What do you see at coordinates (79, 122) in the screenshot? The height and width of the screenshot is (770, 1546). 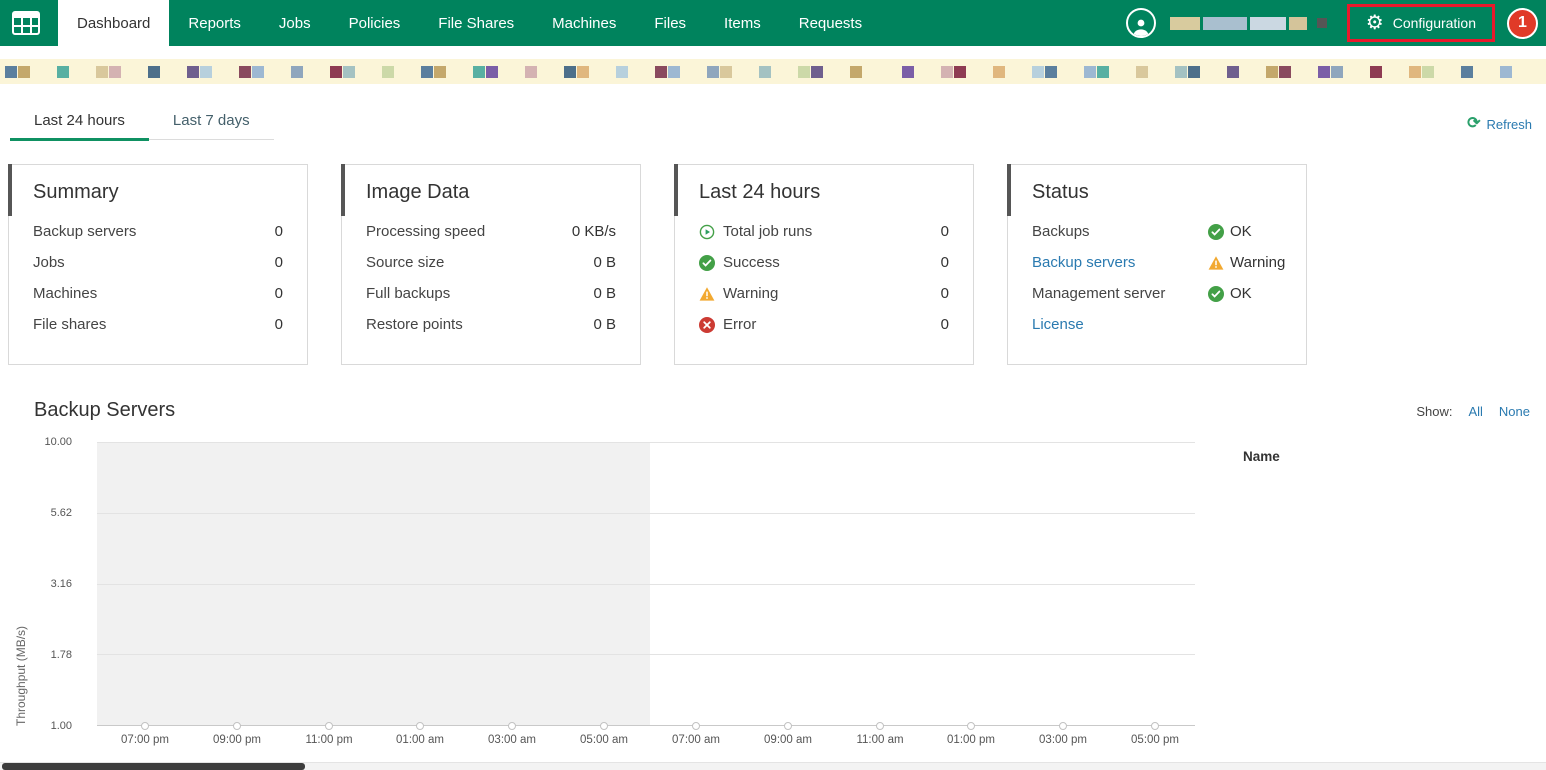 I see `tab-last-24-hours: Last 24 hours` at bounding box center [79, 122].